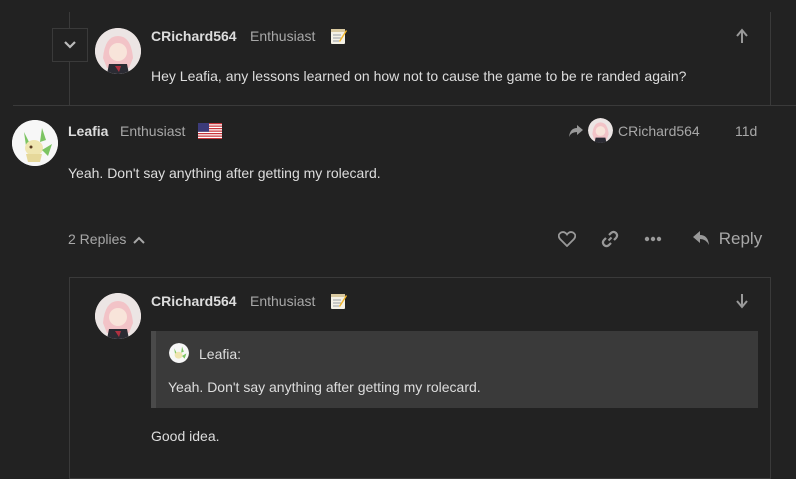 This screenshot has width=796, height=479. Describe the element at coordinates (653, 239) in the screenshot. I see `ellipsis-icon` at that location.